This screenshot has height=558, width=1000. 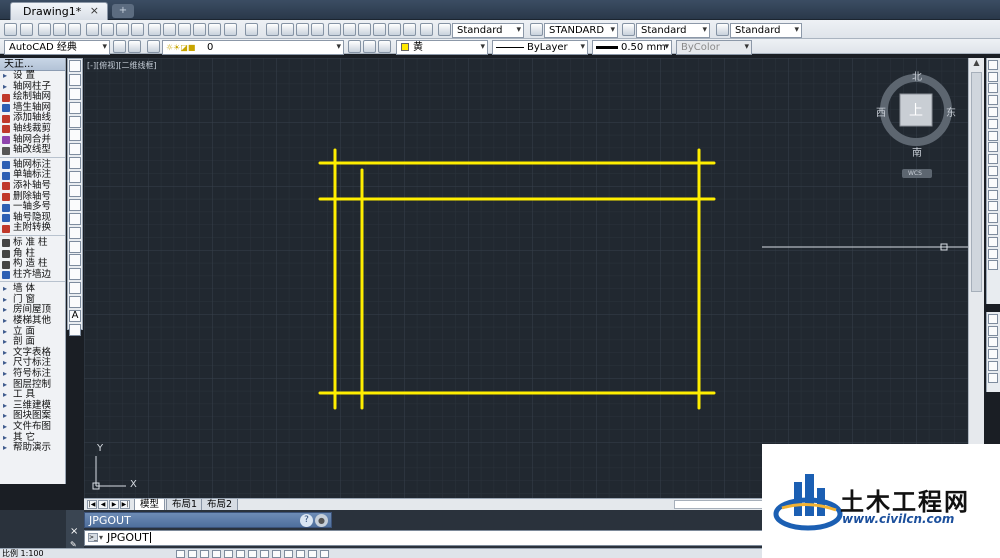 I want to click on workspace-icon, so click(x=134, y=46).